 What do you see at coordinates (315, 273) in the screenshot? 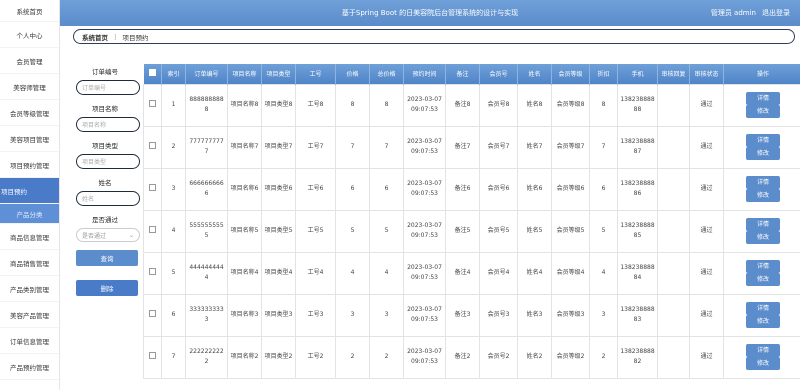
I see `cell-emp: 工号4` at bounding box center [315, 273].